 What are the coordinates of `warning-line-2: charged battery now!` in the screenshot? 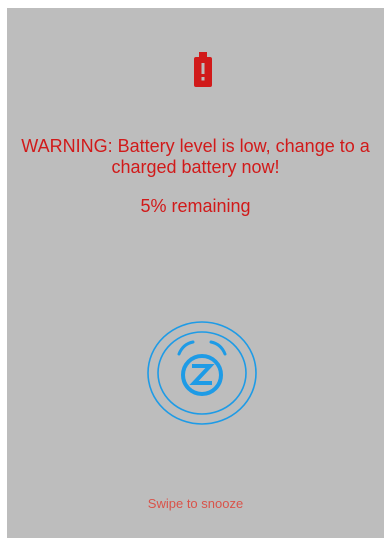 It's located at (195, 167).